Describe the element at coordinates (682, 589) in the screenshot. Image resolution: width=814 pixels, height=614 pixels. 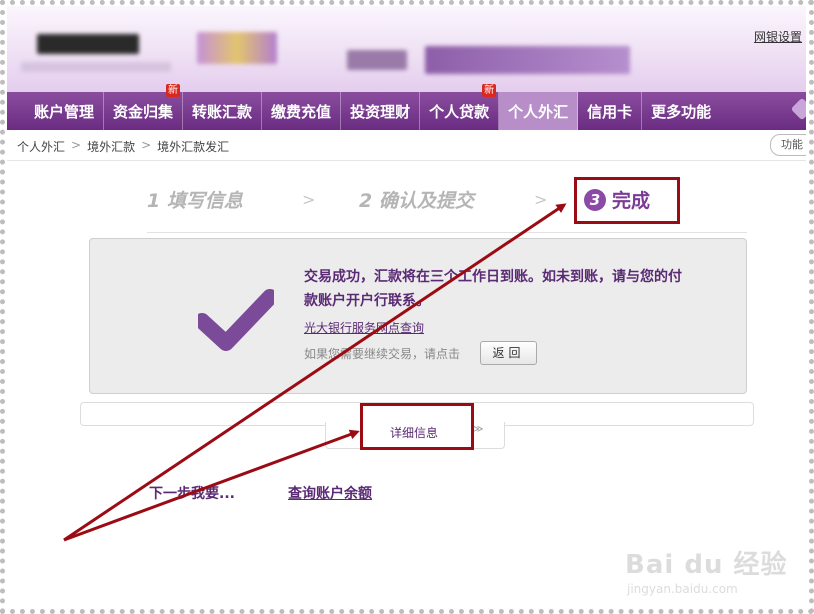
I see `watermark-url: jingyan.baidu.com` at that location.